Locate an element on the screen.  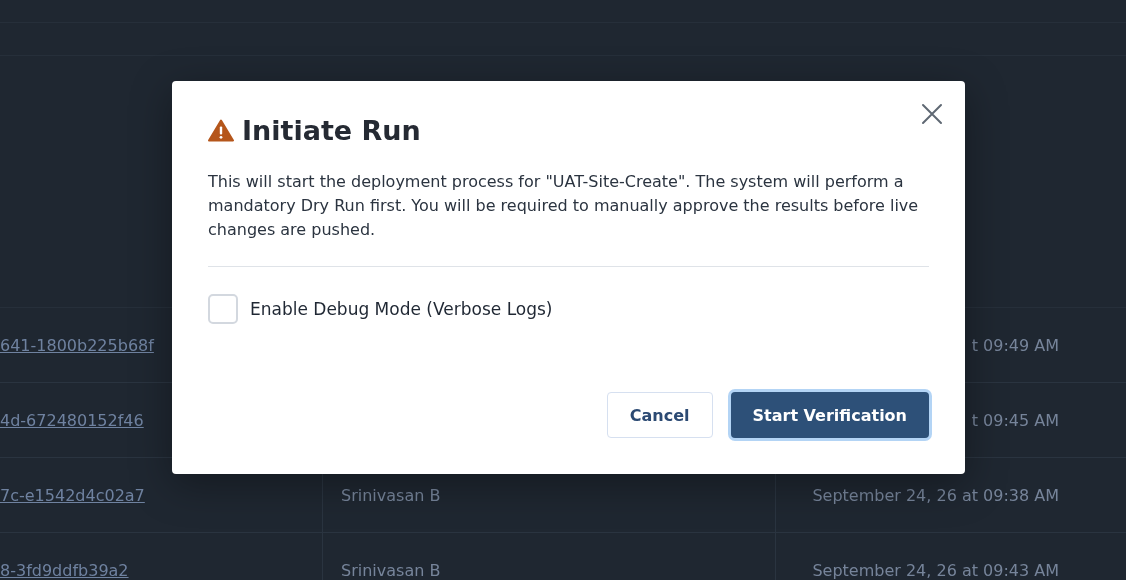
close-button is located at coordinates (932, 114).